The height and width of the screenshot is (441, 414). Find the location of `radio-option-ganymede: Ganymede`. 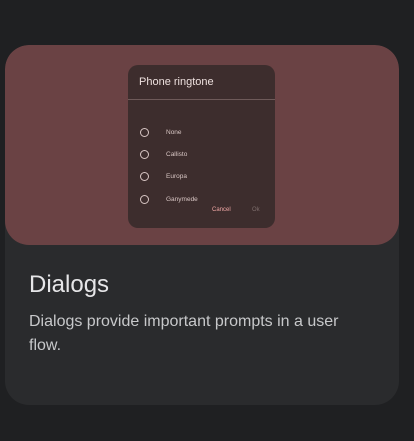

radio-option-ganymede: Ganymede is located at coordinates (169, 199).